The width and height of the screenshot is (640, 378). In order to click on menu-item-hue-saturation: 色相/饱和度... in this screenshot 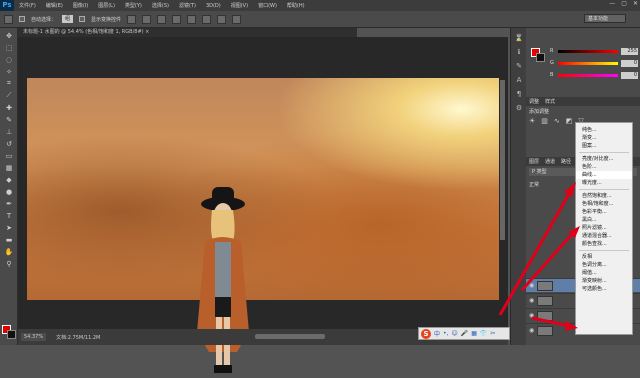, I will do `click(604, 204)`.